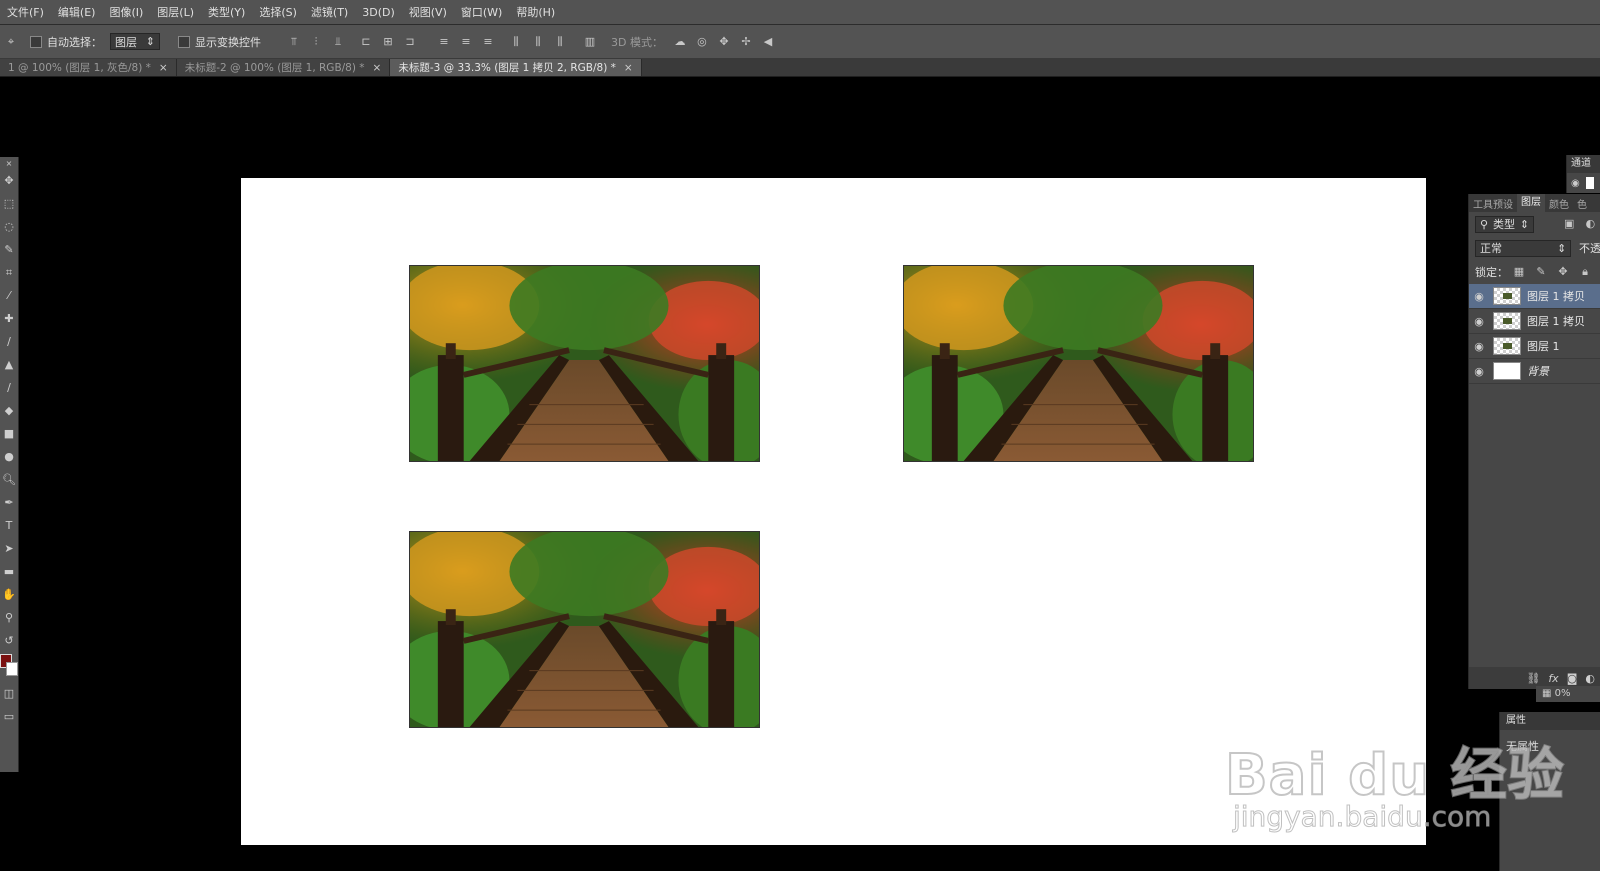 The height and width of the screenshot is (871, 1600). What do you see at coordinates (283, 67) in the screenshot?
I see `document-tab: 未标题-2 @ 100% (图层 1, RGB/8) * ×` at bounding box center [283, 67].